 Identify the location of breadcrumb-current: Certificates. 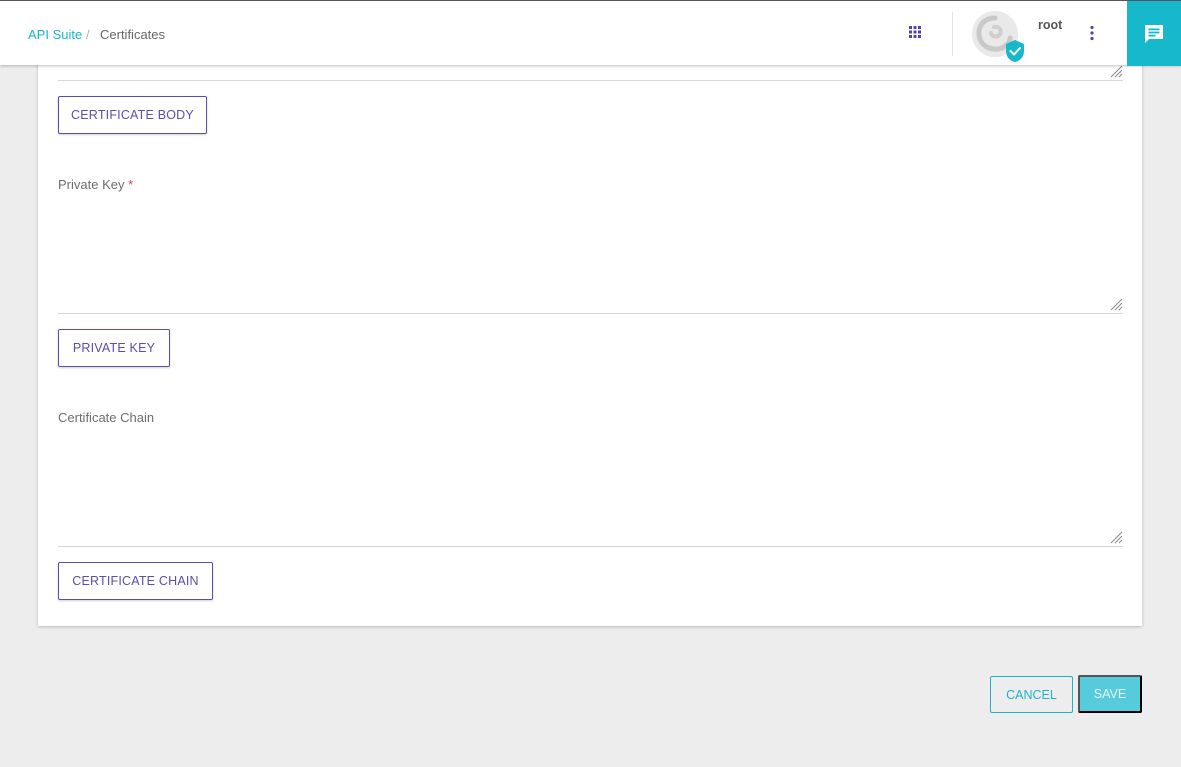
(133, 34).